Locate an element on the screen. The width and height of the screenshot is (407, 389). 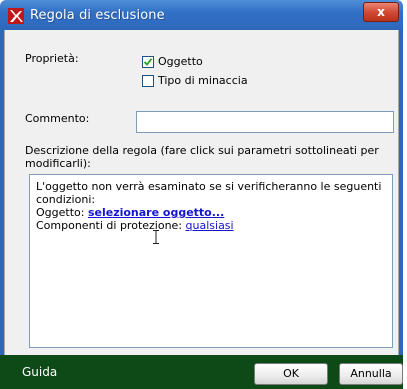
ok-button: OK is located at coordinates (291, 374).